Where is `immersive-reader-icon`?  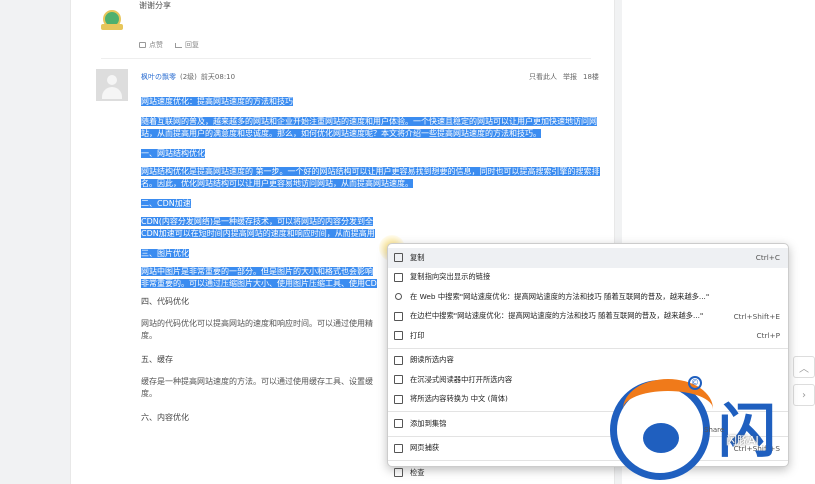
immersive-reader-icon is located at coordinates (398, 379).